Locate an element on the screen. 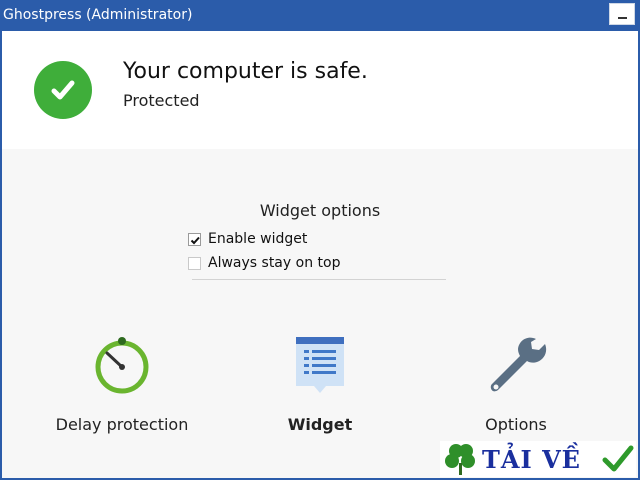 Image resolution: width=640 pixels, height=480 pixels. widget-label: Widget is located at coordinates (320, 424).